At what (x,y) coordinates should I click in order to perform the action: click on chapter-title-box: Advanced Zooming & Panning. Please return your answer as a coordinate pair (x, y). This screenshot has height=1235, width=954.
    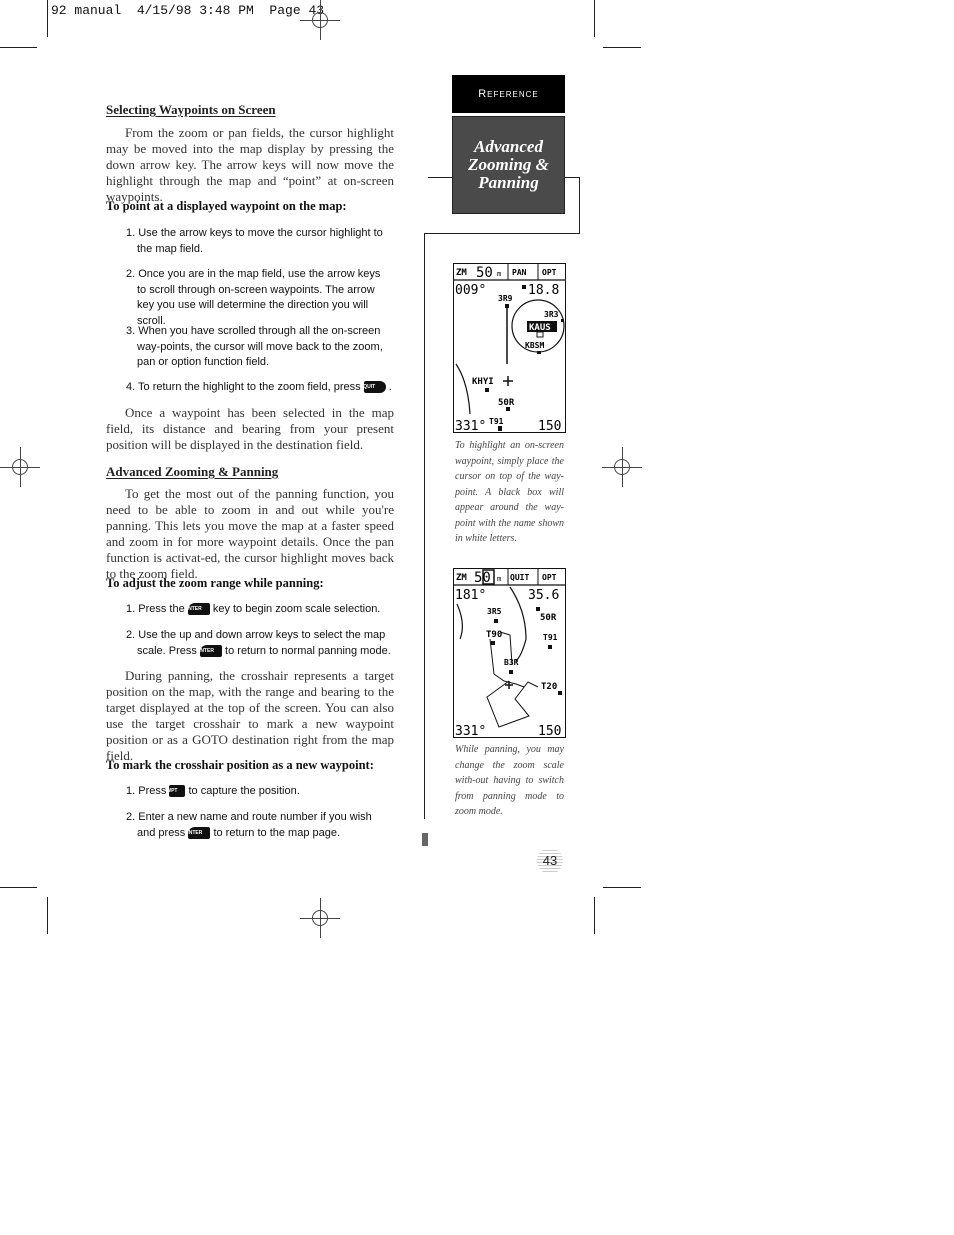
    Looking at the image, I should click on (508, 165).